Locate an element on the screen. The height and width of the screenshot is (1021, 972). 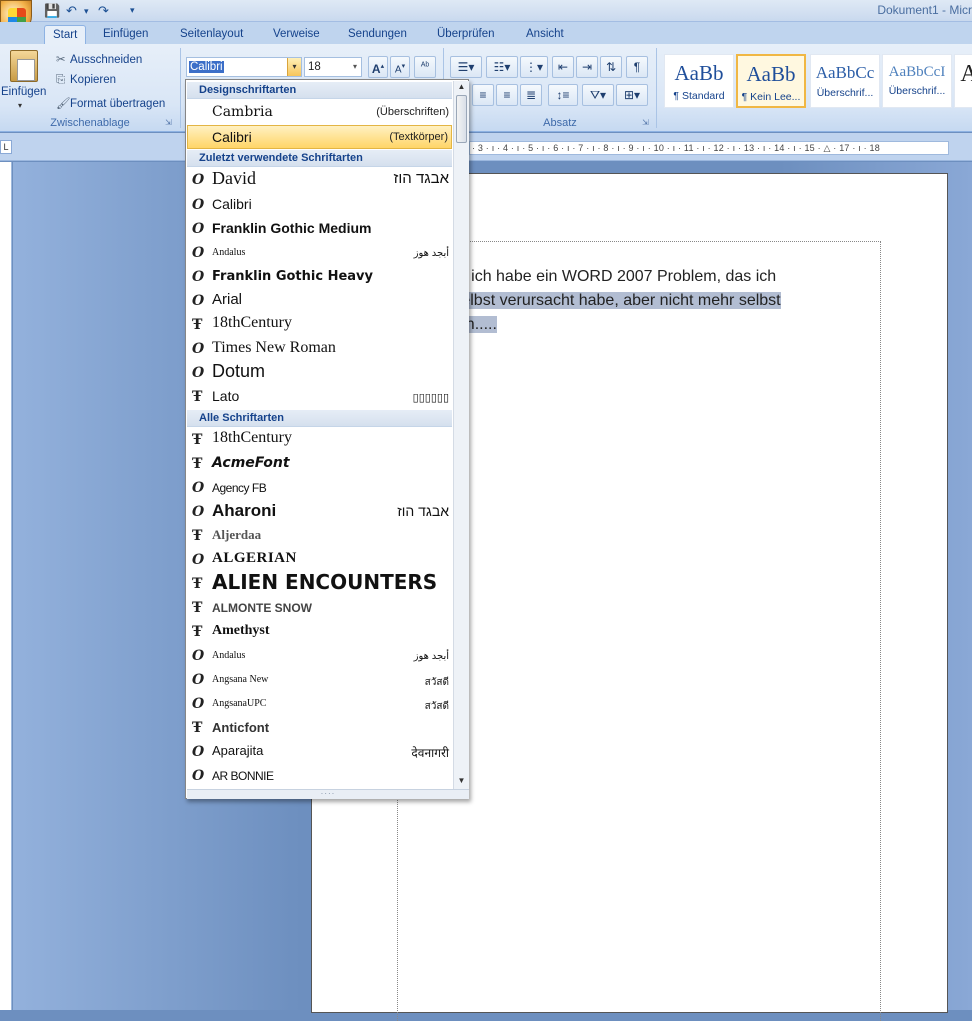
bullets-button: ☰▾ is located at coordinates (466, 67).